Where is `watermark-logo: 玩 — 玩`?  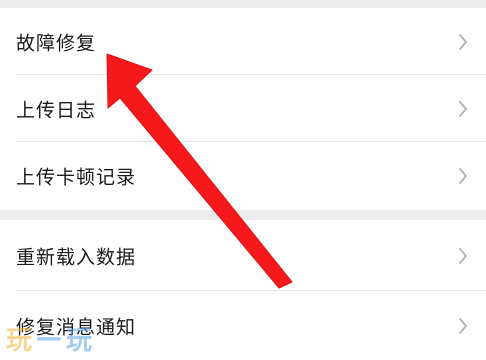
watermark-logo: 玩 — 玩 is located at coordinates (50, 338).